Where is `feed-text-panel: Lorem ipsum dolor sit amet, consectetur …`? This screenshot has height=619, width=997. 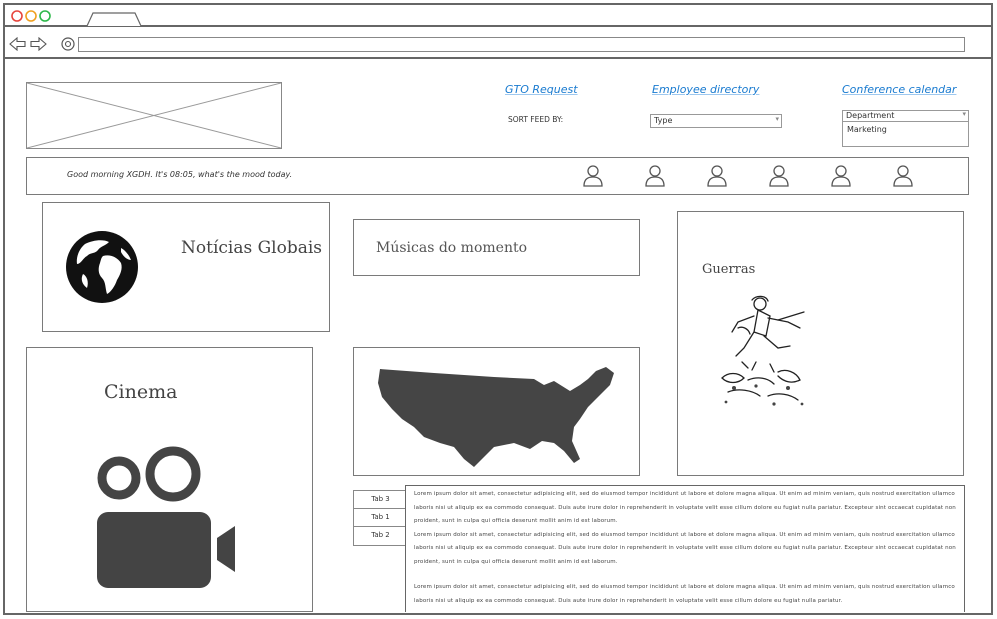
feed-text-panel: Lorem ipsum dolor sit amet, consectetur … is located at coordinates (685, 548).